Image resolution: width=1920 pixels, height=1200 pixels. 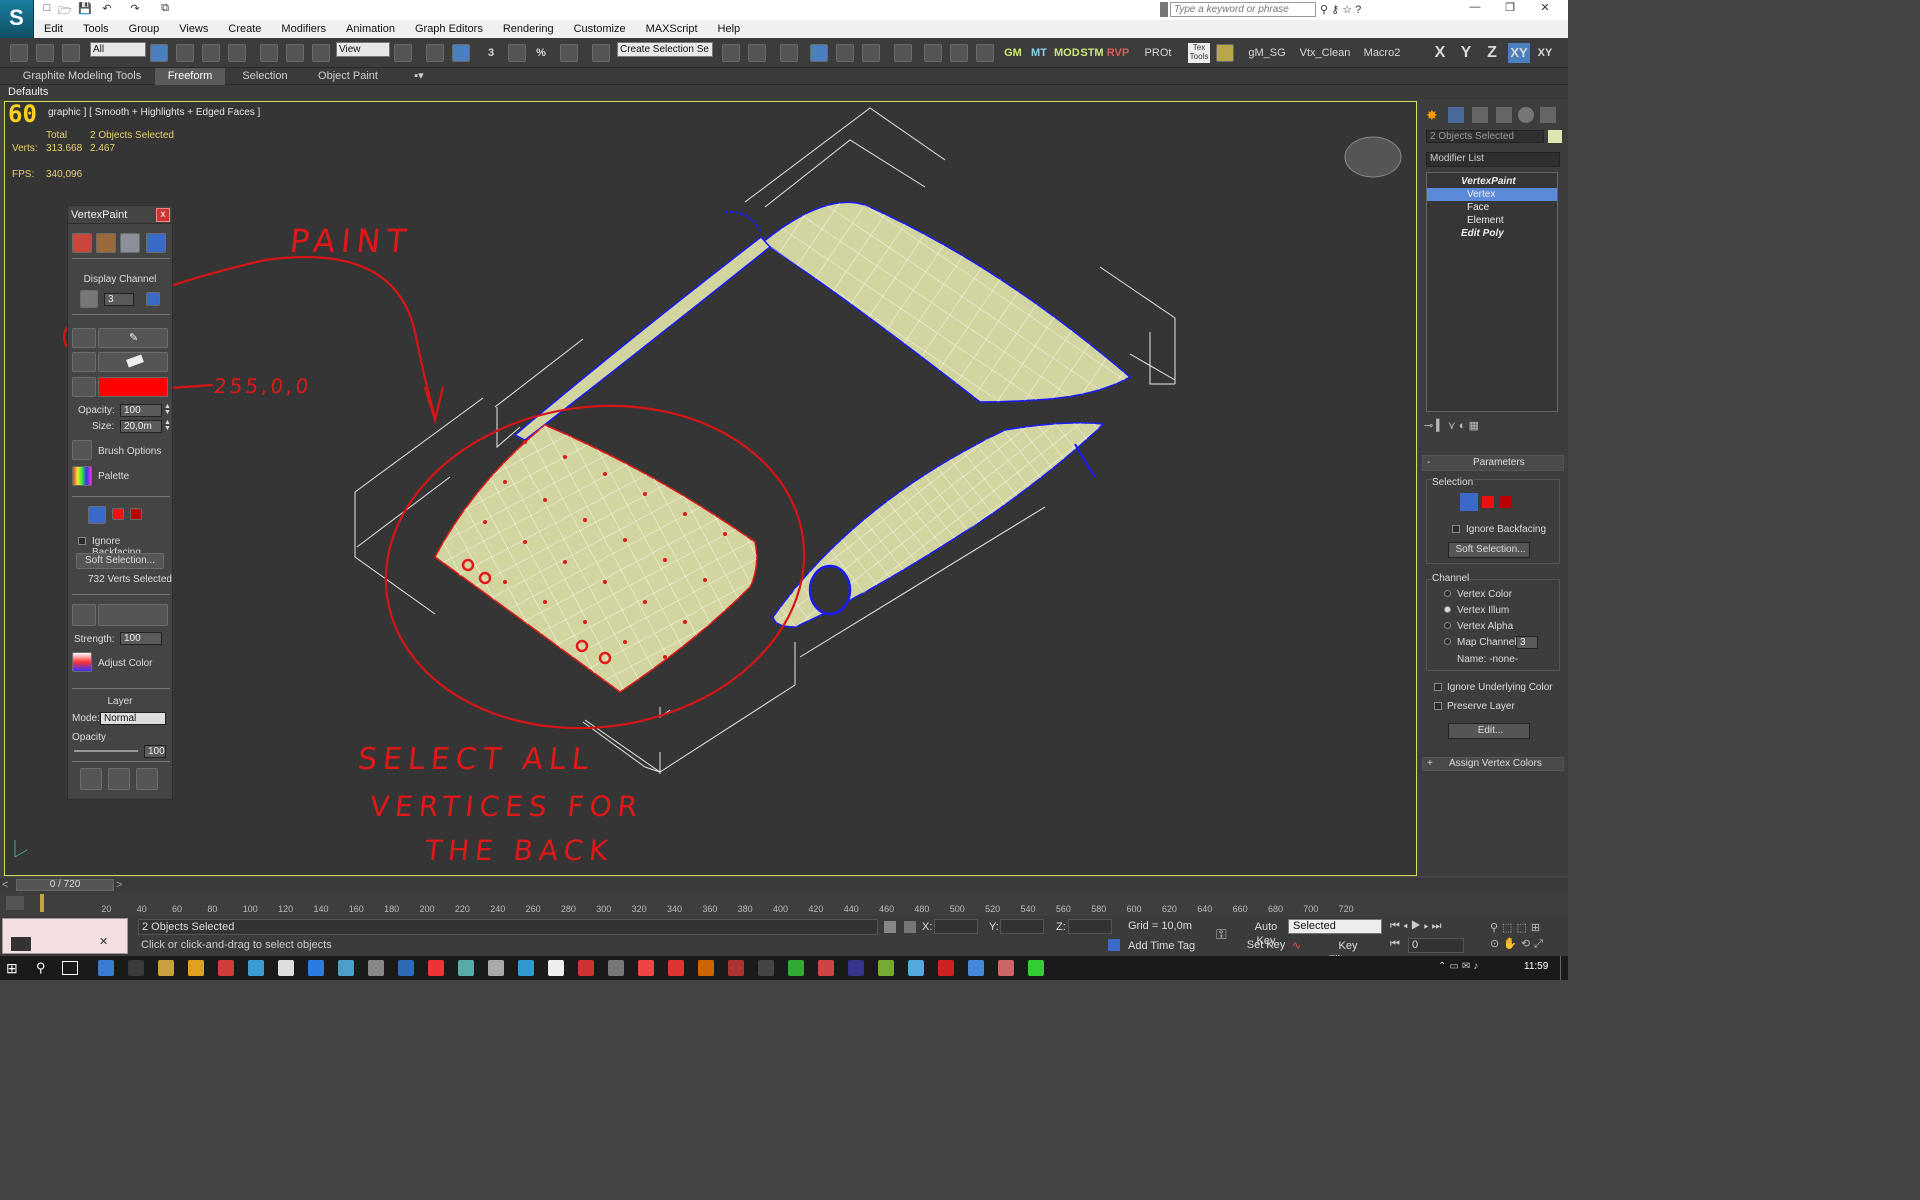 What do you see at coordinates (269, 53) in the screenshot?
I see `move-icon` at bounding box center [269, 53].